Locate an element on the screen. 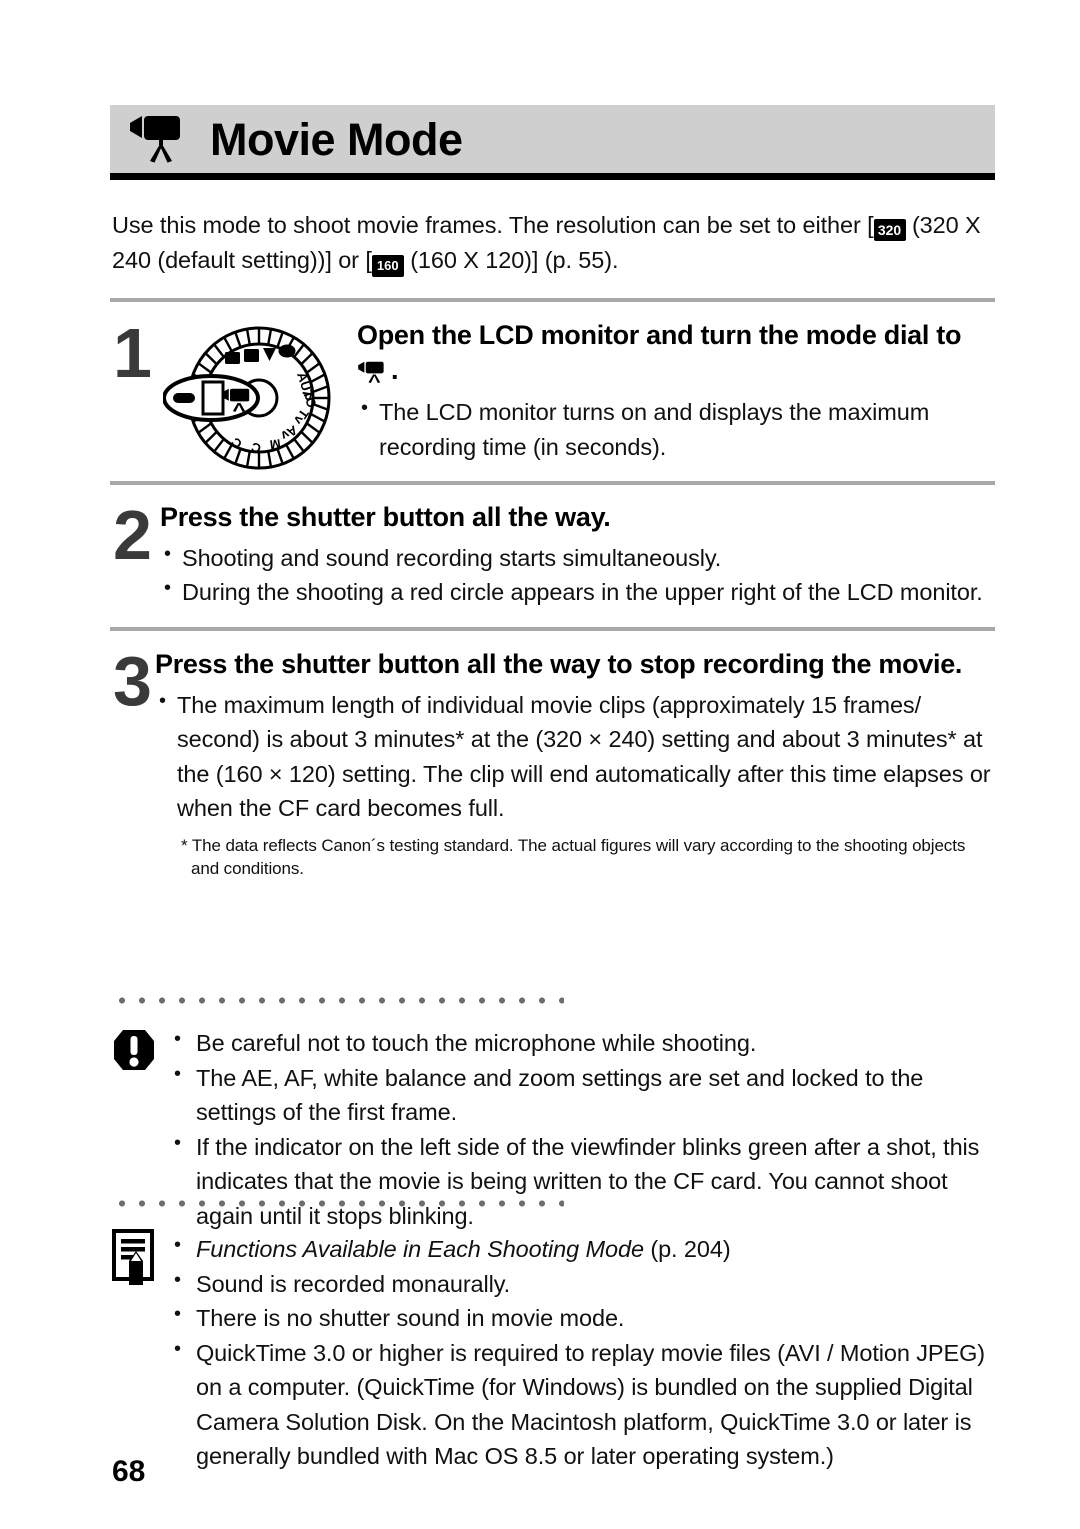 The image size is (1080, 1529). step-1-heading-period: . is located at coordinates (395, 369).